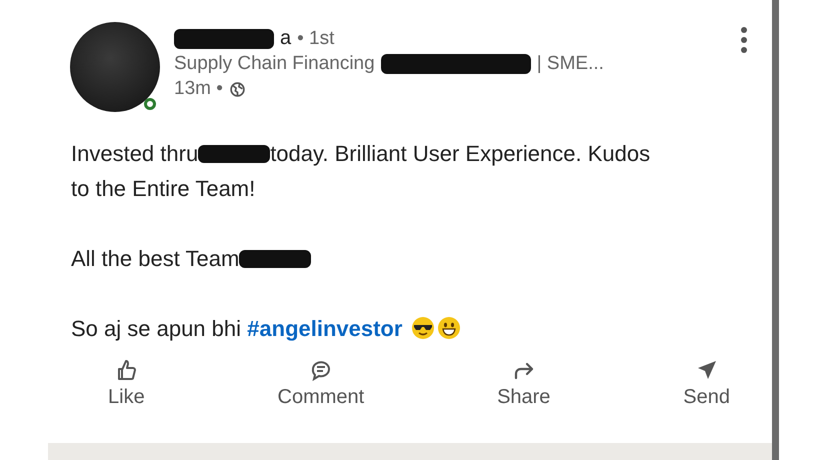 The image size is (836, 460). What do you see at coordinates (315, 39) in the screenshot?
I see `connection-degree: • 1st` at bounding box center [315, 39].